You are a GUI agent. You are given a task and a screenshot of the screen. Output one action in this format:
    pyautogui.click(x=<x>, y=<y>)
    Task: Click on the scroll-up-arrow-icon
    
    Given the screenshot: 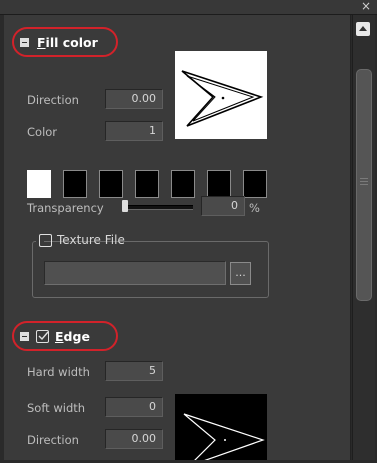 What is the action you would take?
    pyautogui.click(x=363, y=29)
    